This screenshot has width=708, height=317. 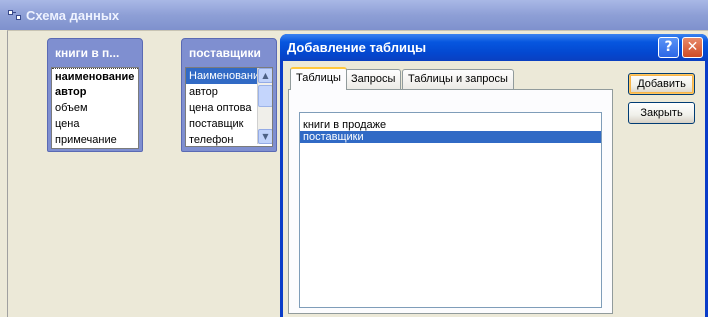 I want to click on parent-title-bar: Схема данных, so click(x=354, y=15).